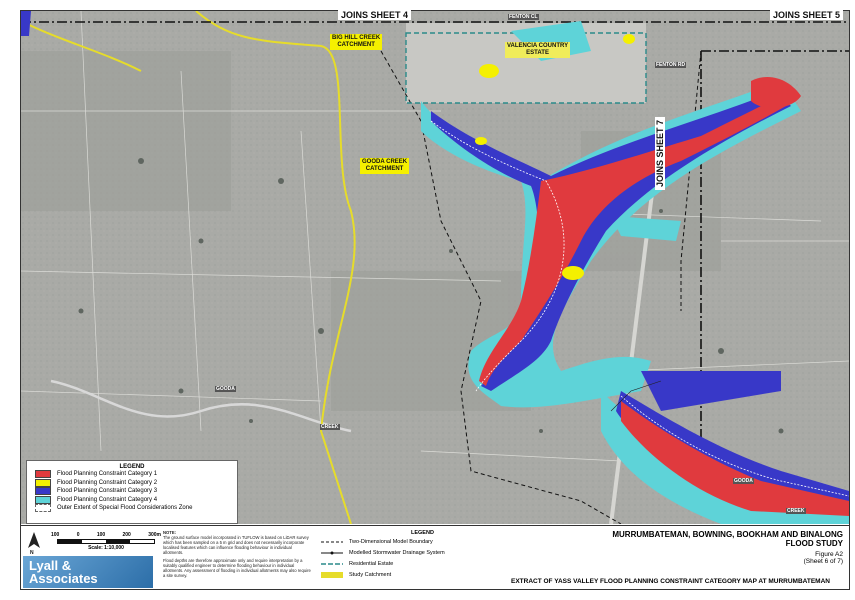  What do you see at coordinates (807, 15) in the screenshot?
I see `sheet-label-5: JOINS SHEET 5` at bounding box center [807, 15].